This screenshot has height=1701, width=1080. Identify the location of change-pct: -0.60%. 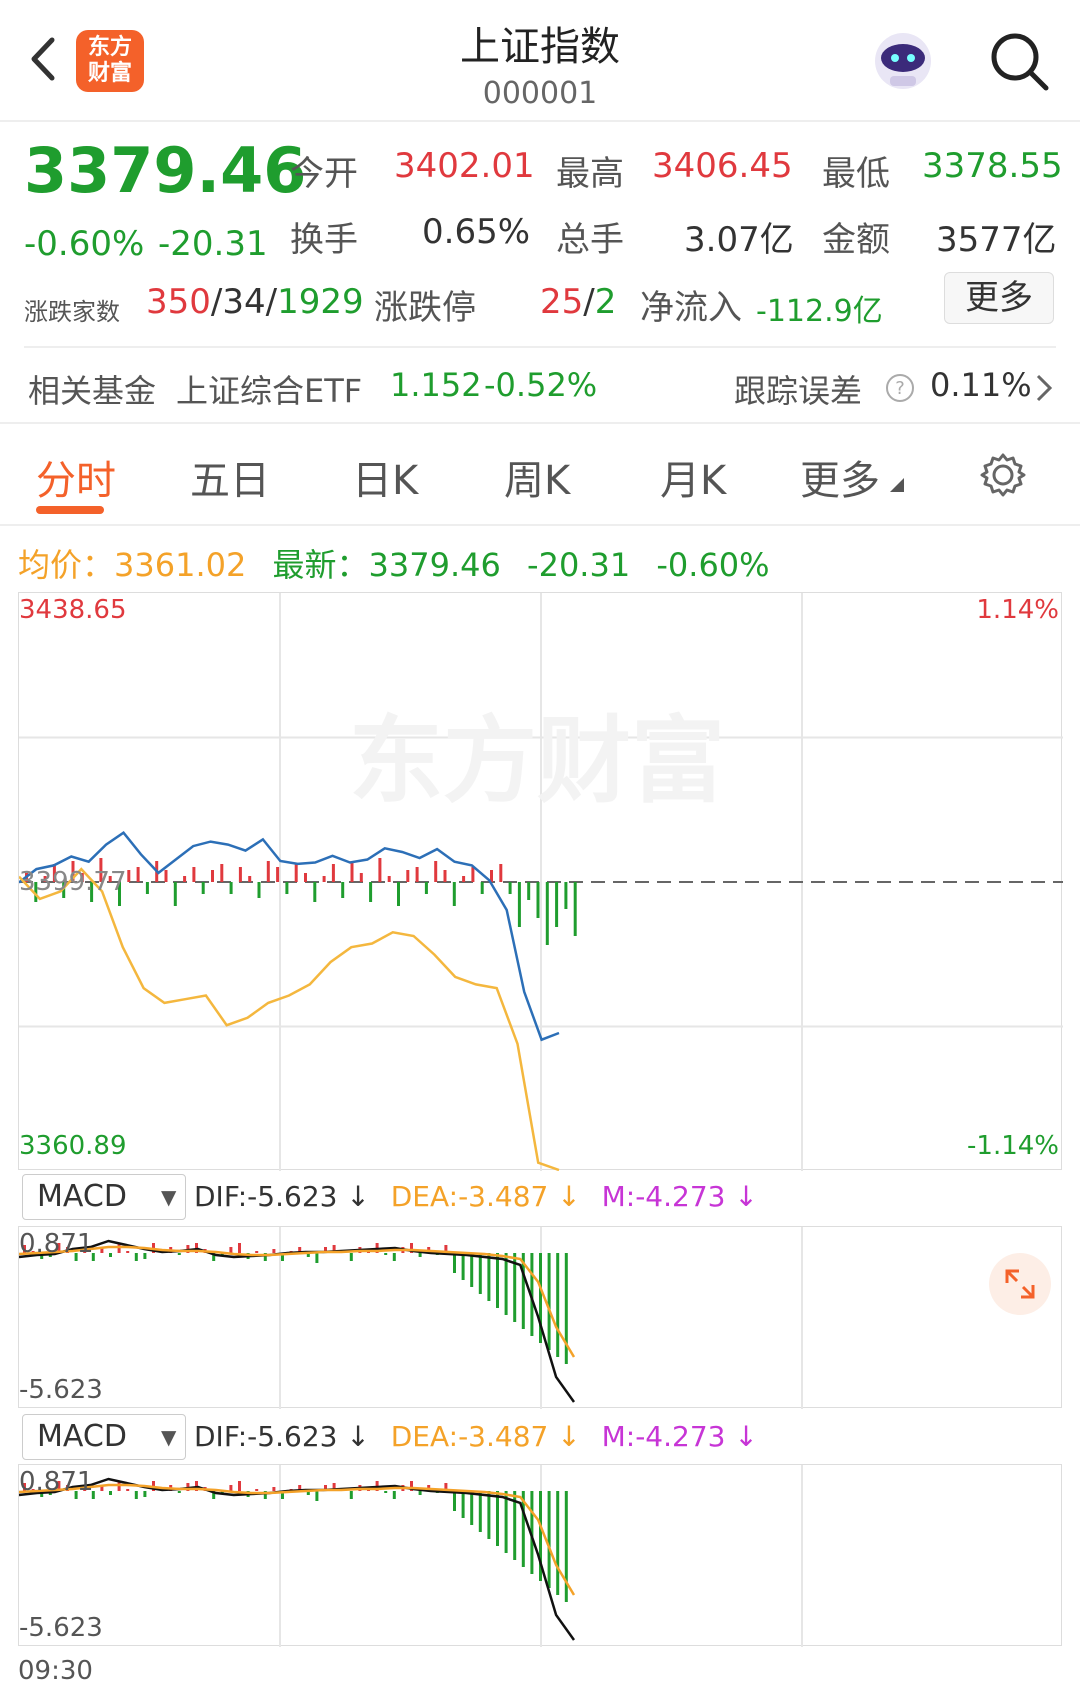
(84, 244).